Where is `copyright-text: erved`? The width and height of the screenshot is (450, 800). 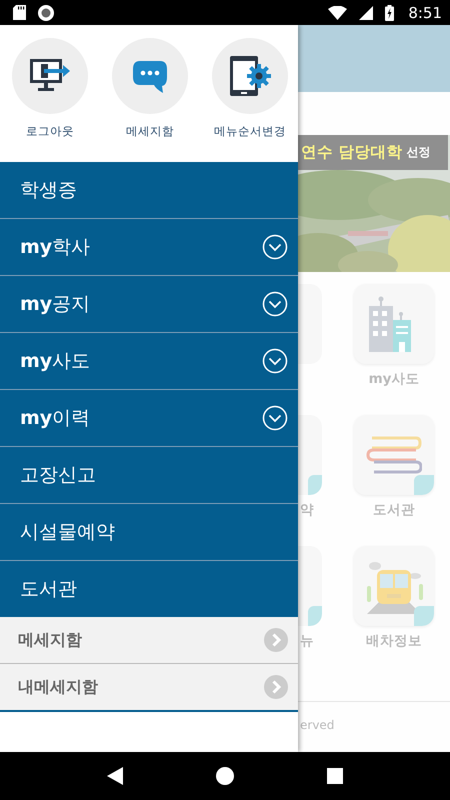 copyright-text: erved is located at coordinates (317, 725).